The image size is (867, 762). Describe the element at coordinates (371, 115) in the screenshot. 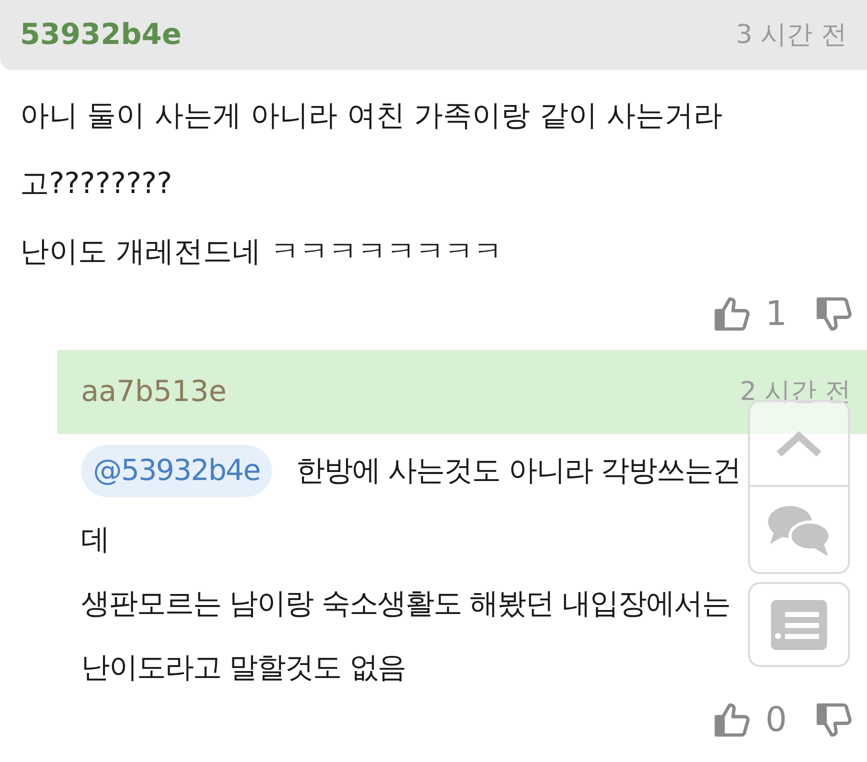

I see `comment-text: 아니 둘이 사는게 아니라 여친 가족이랑 같이 사는거라` at that location.